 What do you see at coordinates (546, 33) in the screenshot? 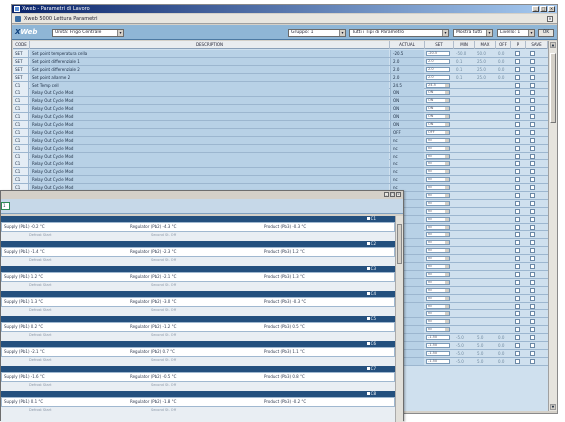
I see `ok-button: OK` at bounding box center [546, 33].